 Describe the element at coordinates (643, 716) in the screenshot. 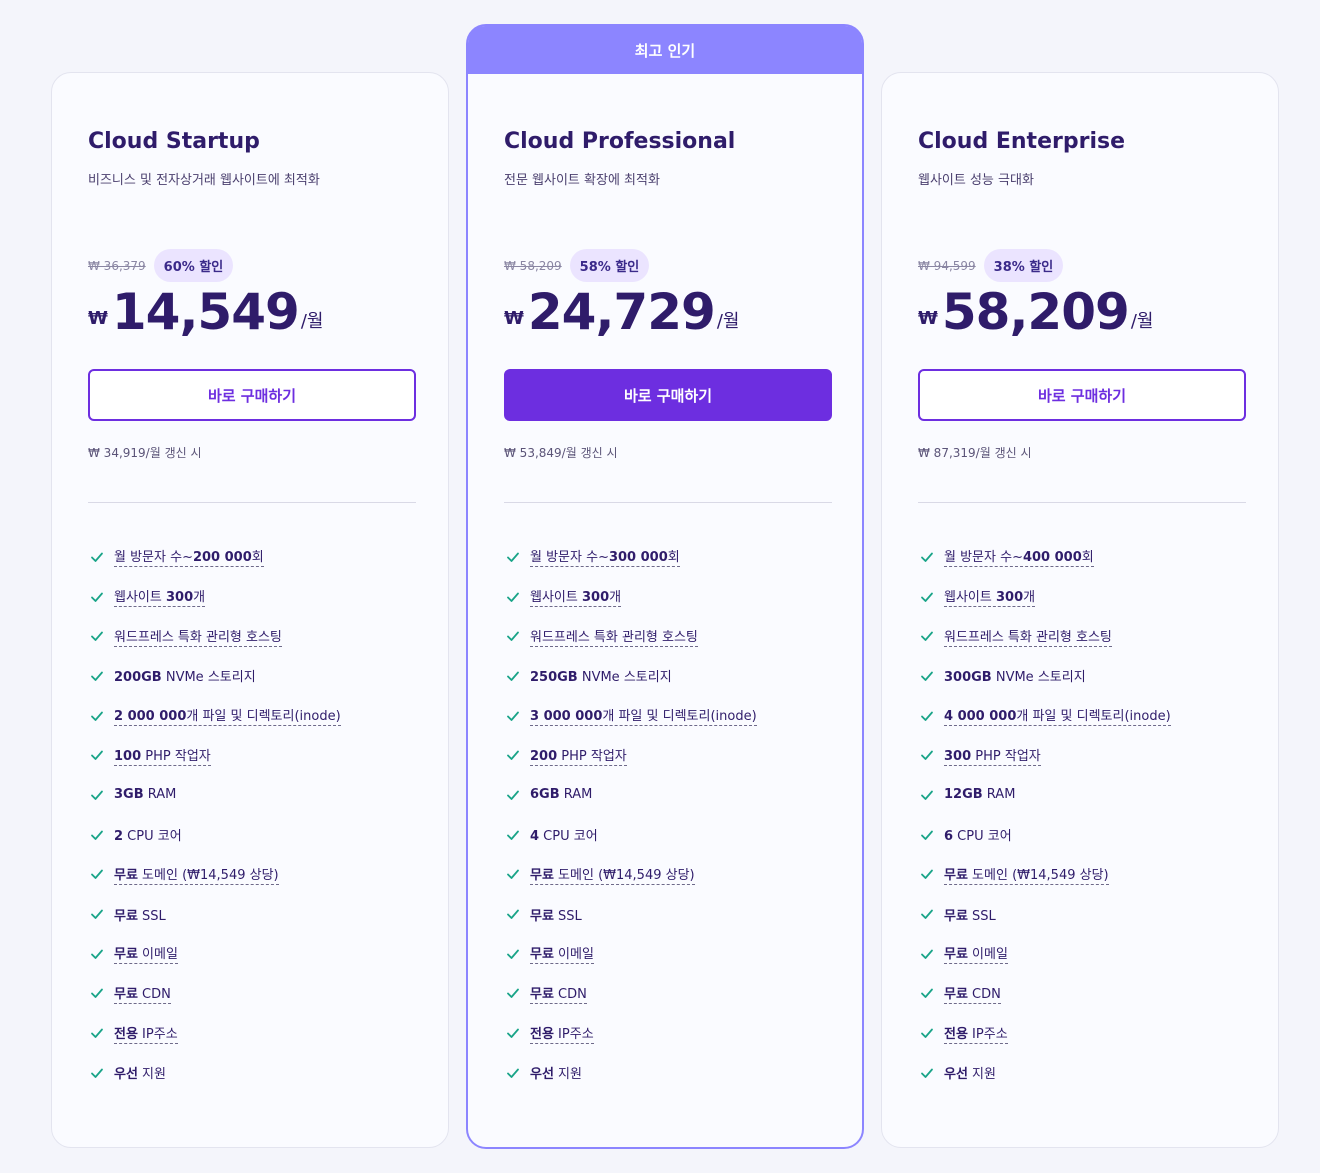

I see `feature-text: 3 000 000개 파일 및 디렉토리(inode)` at that location.